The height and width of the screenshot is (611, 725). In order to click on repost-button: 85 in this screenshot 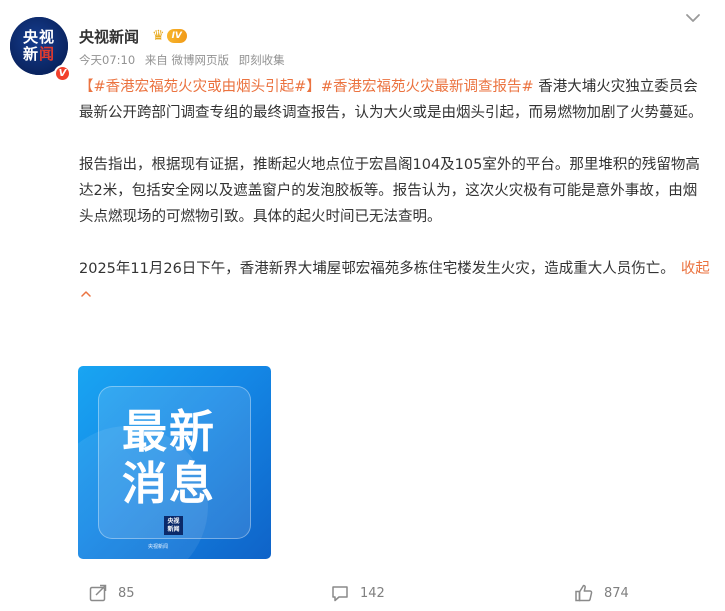, I will do `click(111, 593)`.